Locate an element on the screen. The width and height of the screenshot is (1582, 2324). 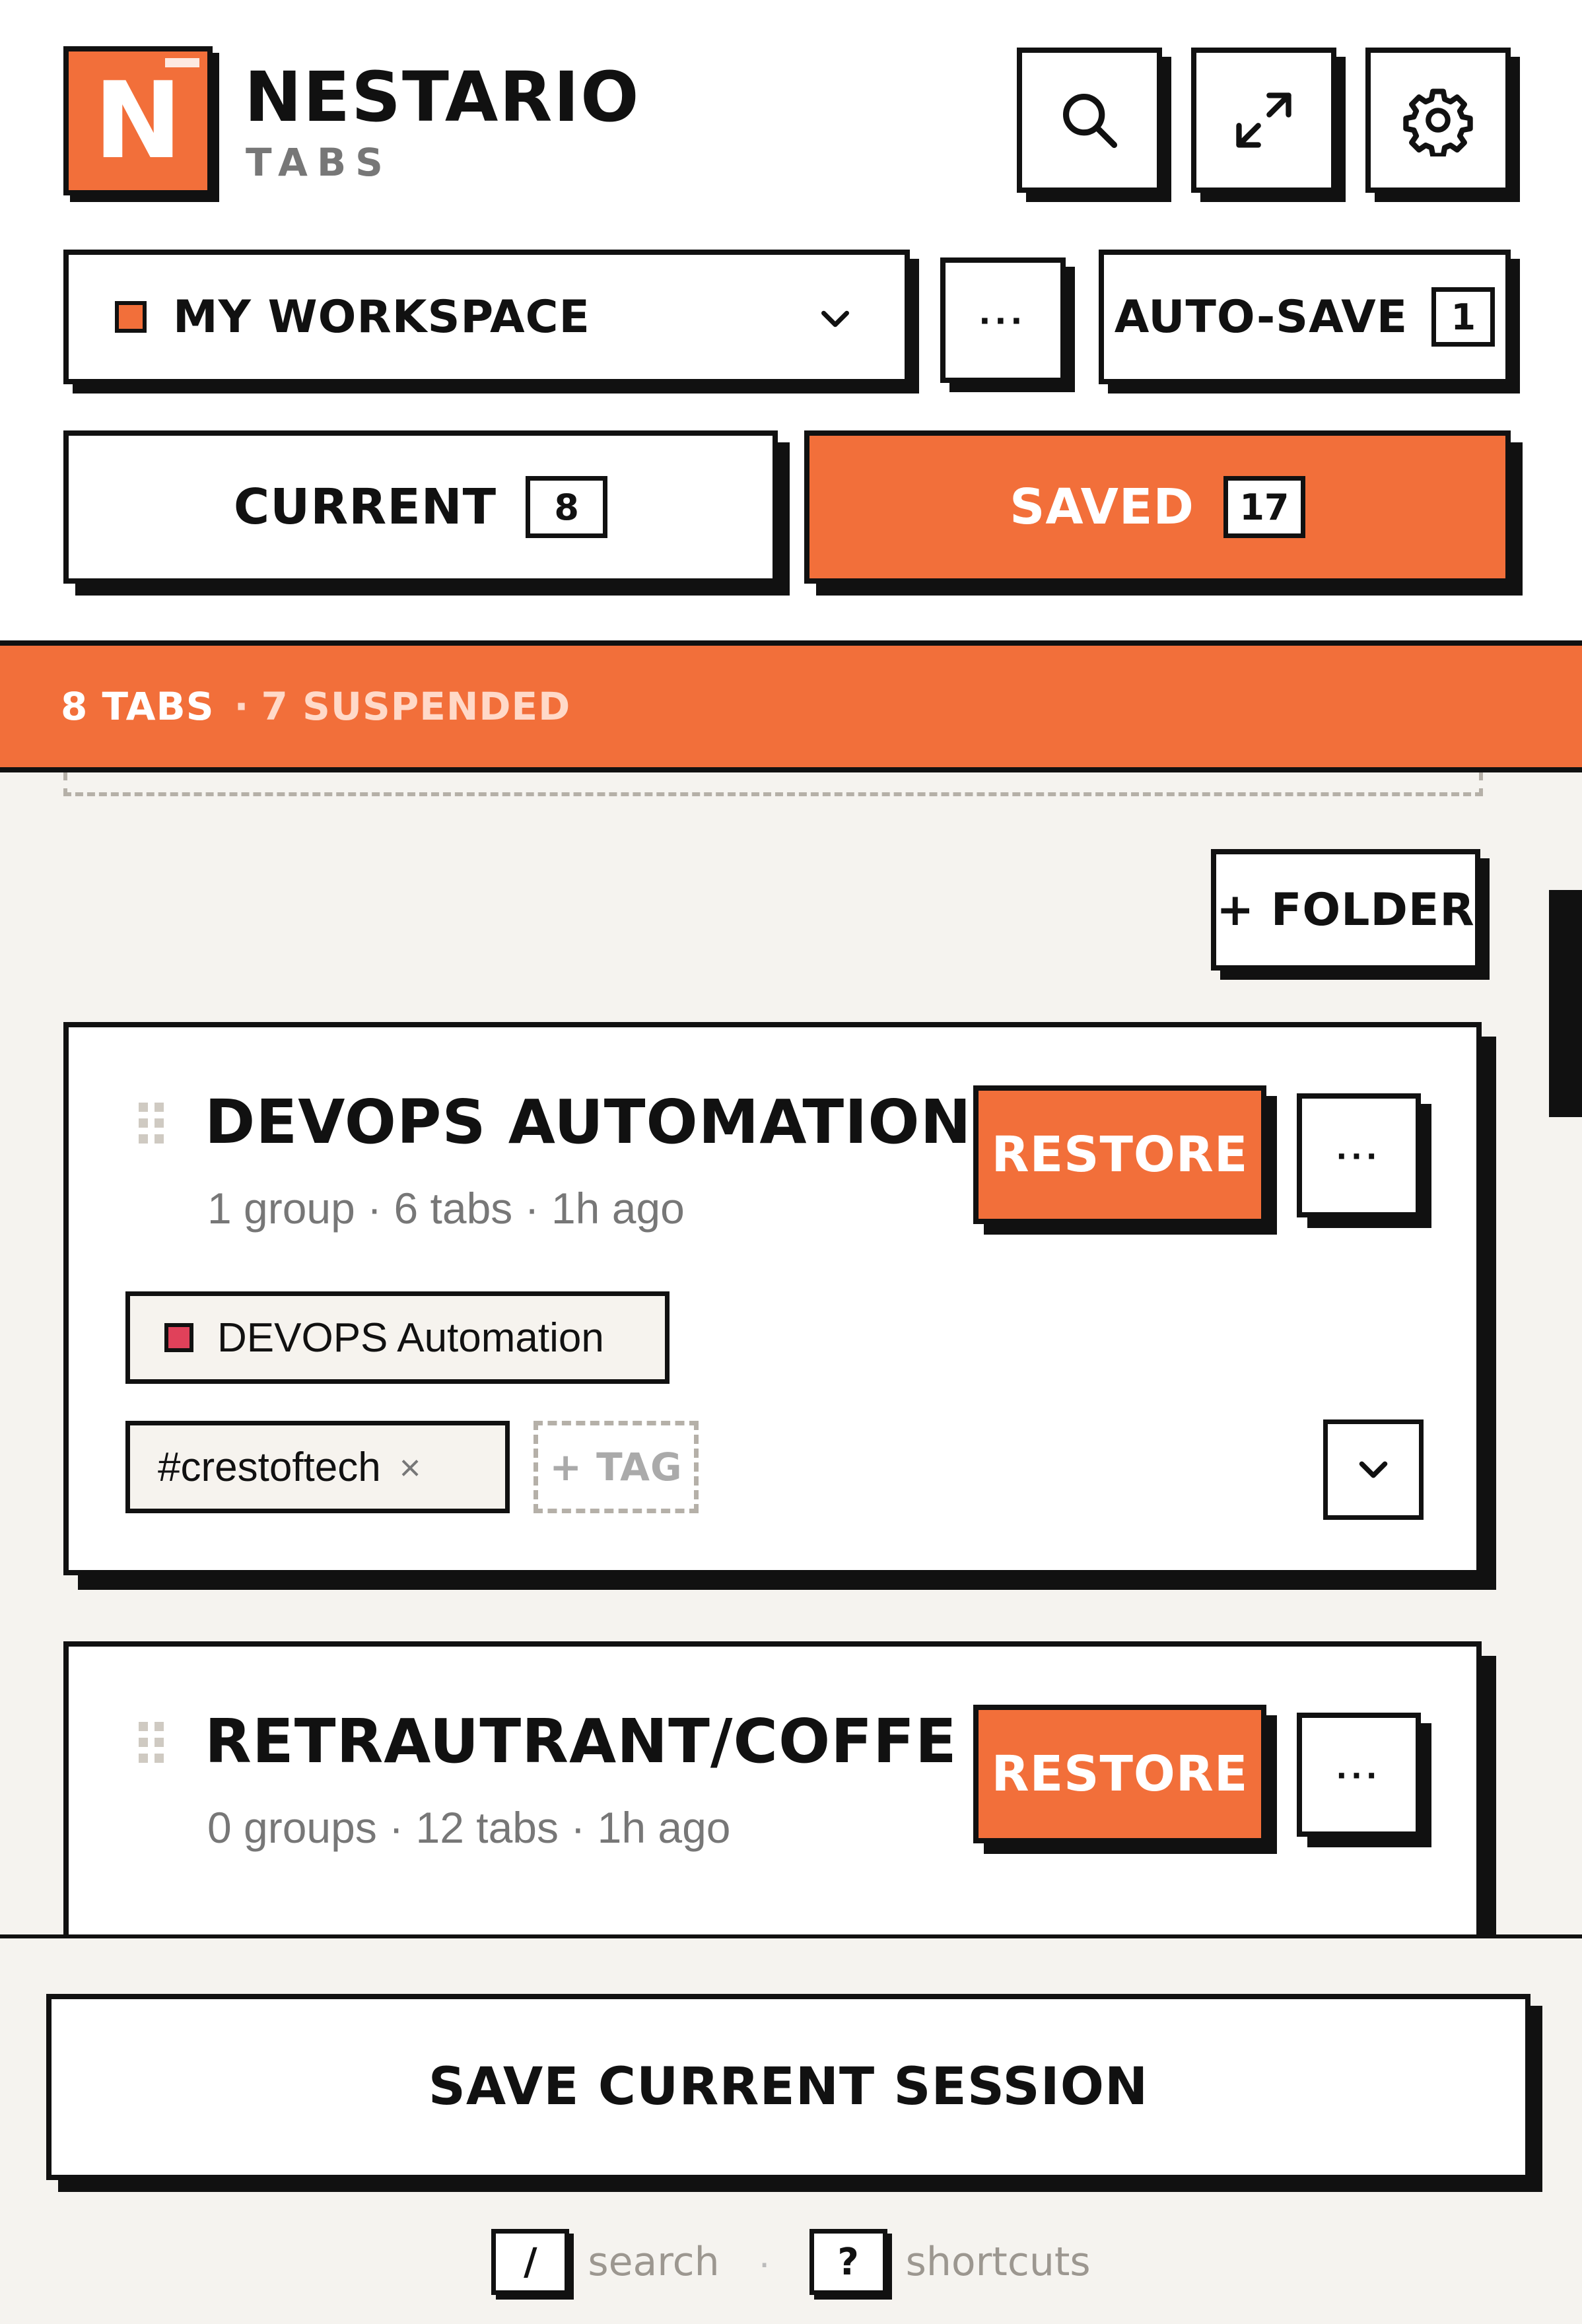
search-shortcut-label: search is located at coordinates (654, 2262).